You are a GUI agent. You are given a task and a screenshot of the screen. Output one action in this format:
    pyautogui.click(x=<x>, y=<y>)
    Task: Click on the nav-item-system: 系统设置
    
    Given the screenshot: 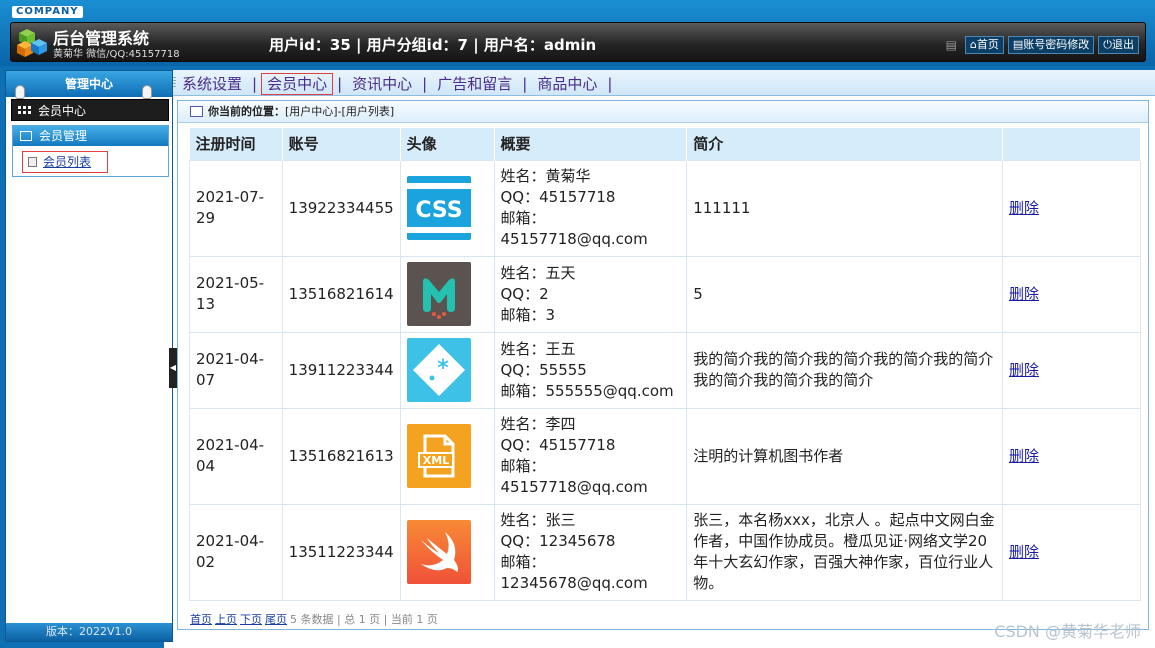 What is the action you would take?
    pyautogui.click(x=212, y=84)
    